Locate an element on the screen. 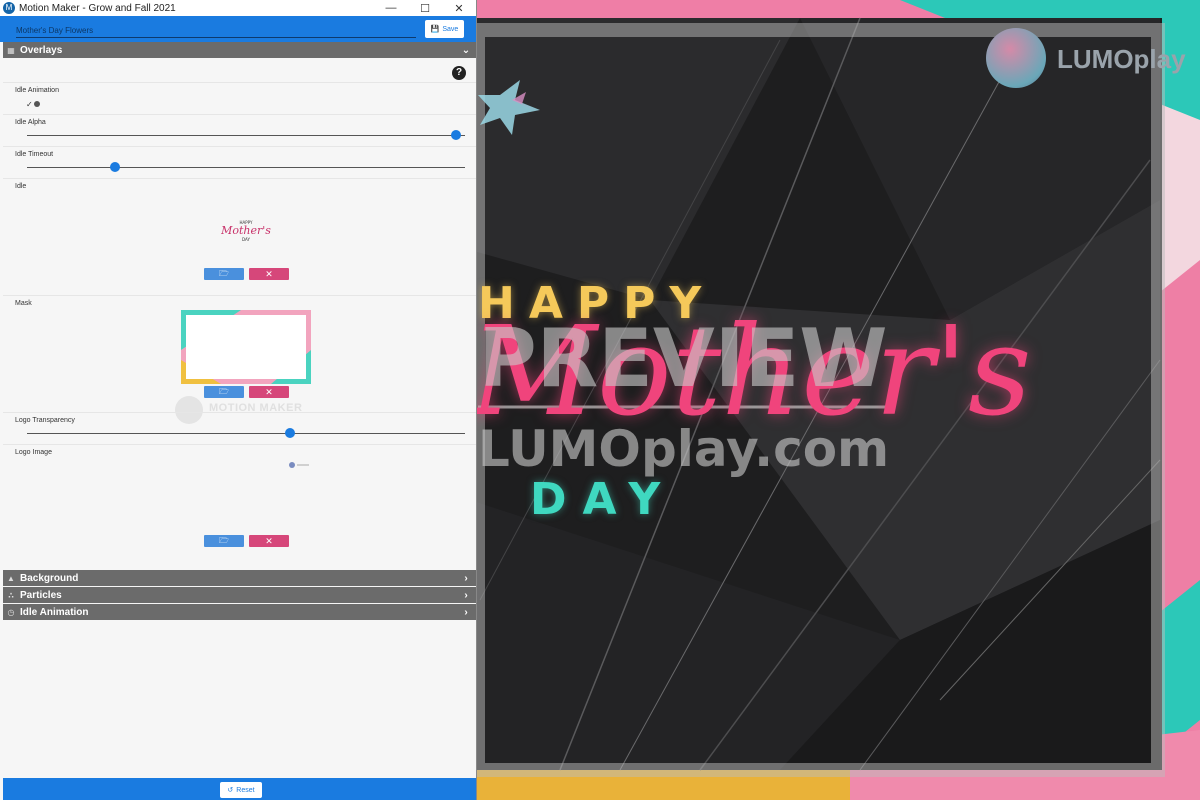  logo-image-label: Logo Image is located at coordinates (33, 452).